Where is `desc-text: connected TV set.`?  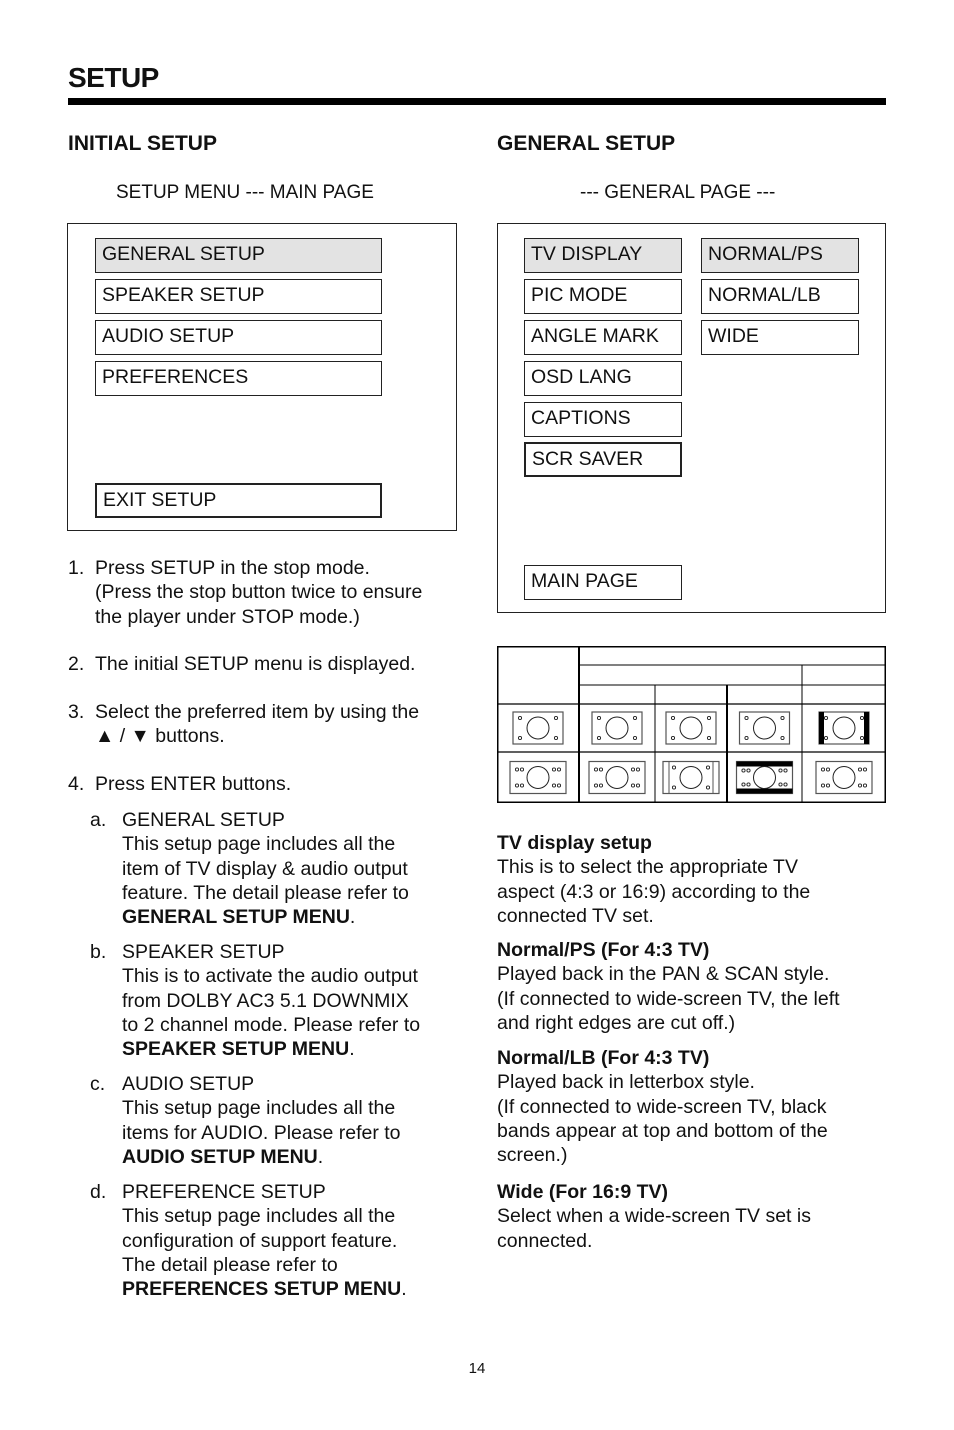
desc-text: connected TV set. is located at coordinates (575, 915).